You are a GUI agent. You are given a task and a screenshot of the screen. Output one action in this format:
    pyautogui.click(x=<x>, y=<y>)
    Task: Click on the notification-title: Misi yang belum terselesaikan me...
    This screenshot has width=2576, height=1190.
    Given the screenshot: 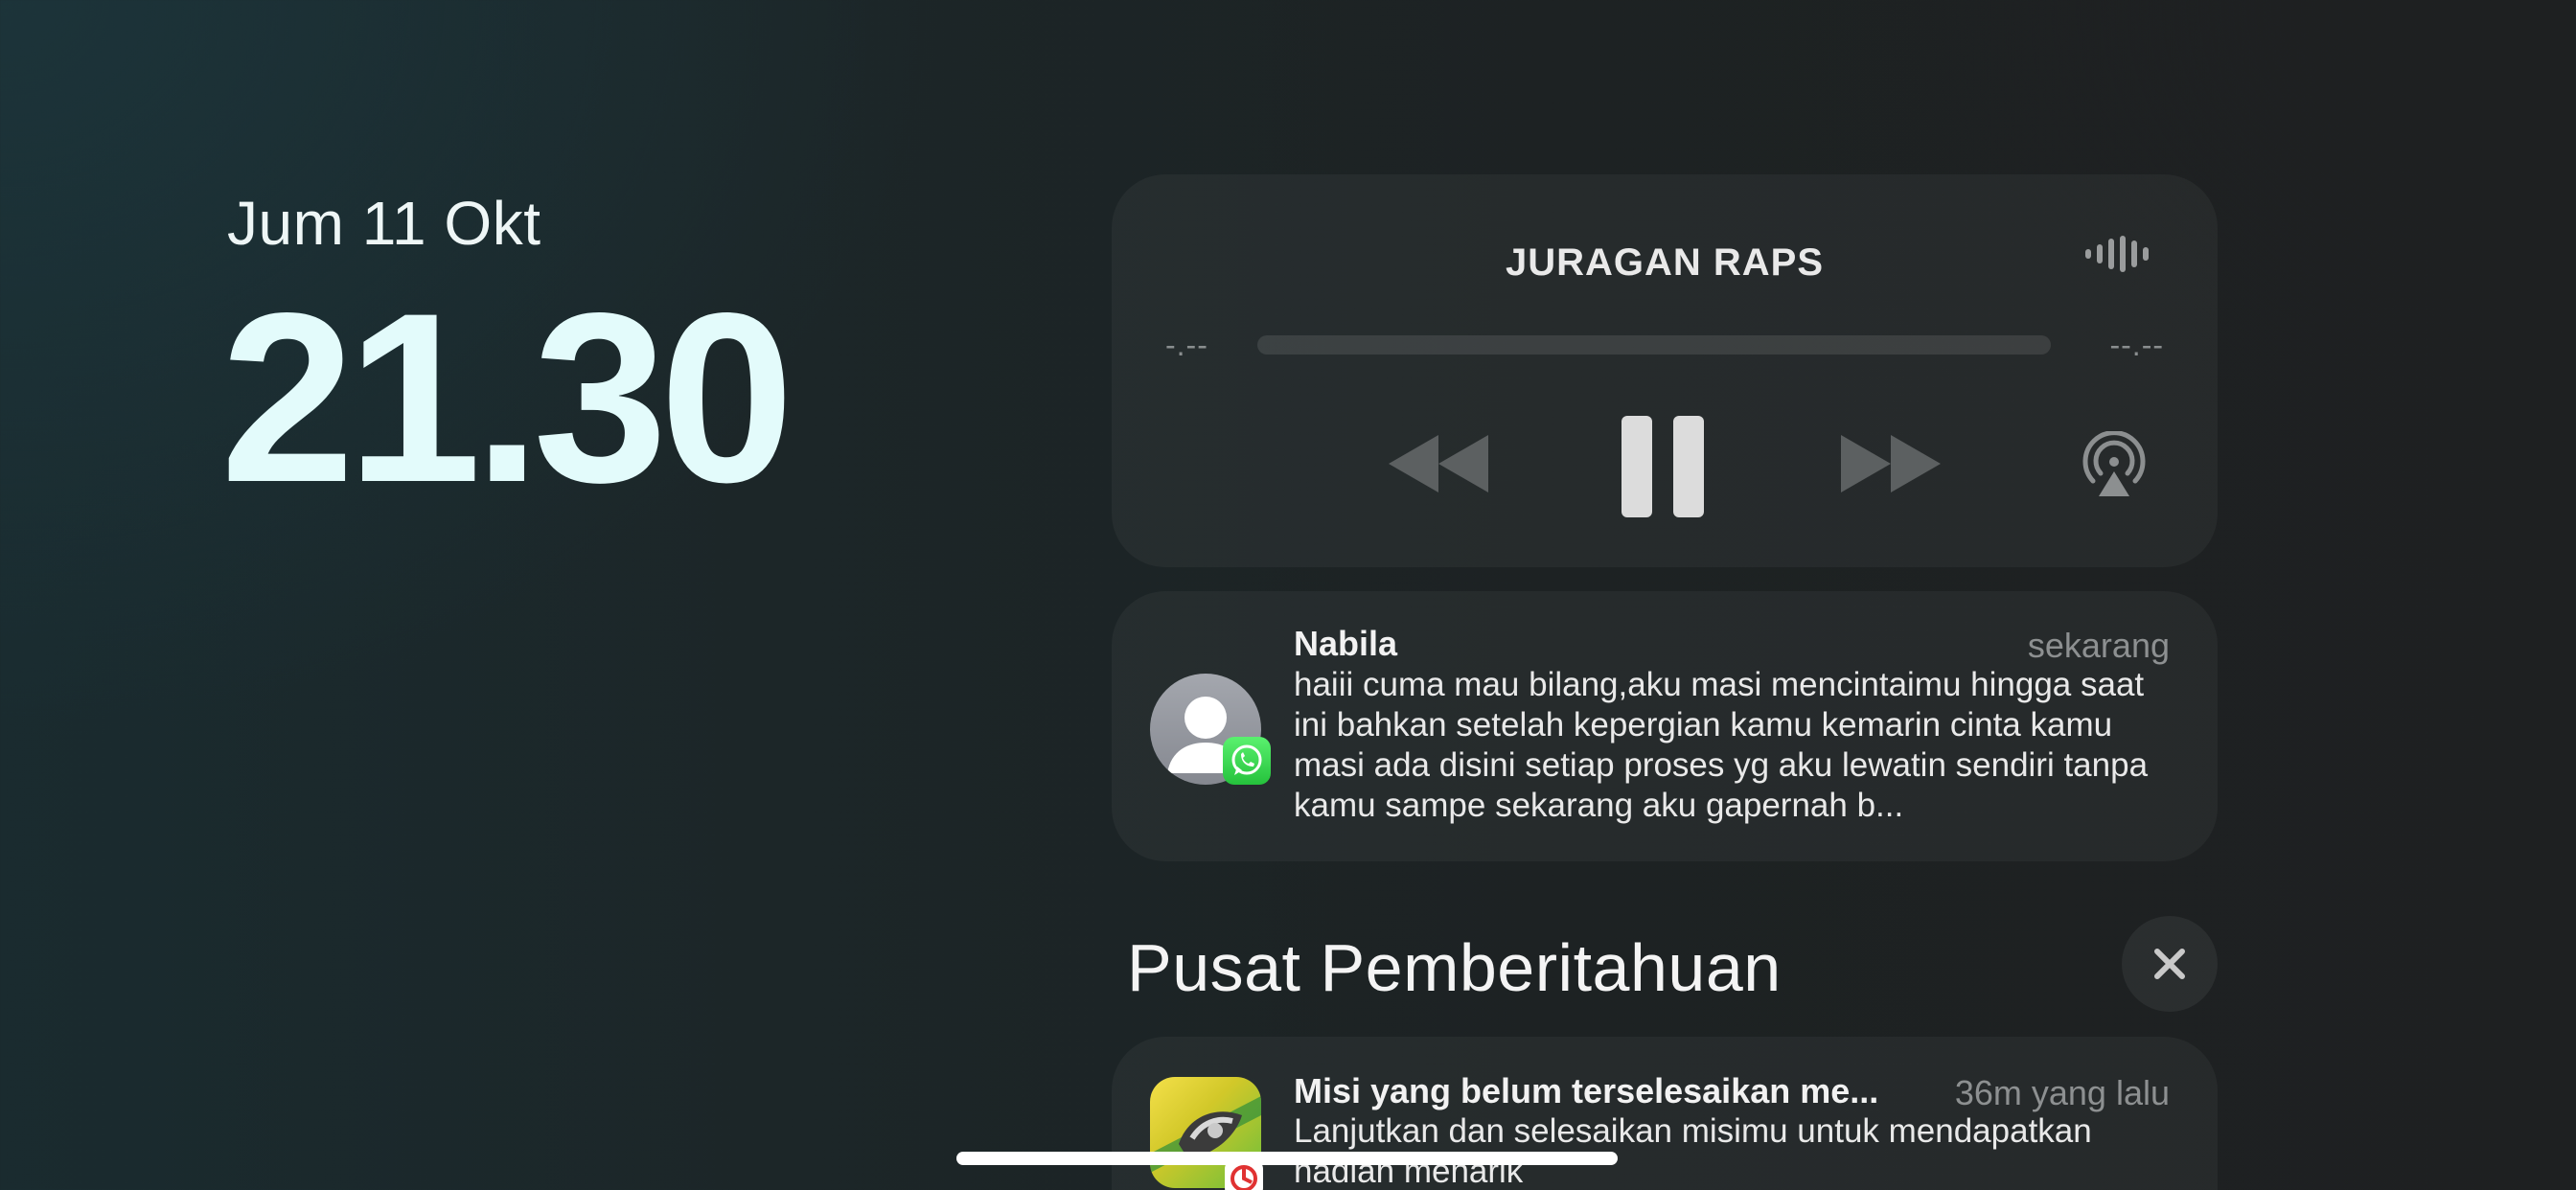 What is the action you would take?
    pyautogui.click(x=1586, y=1091)
    